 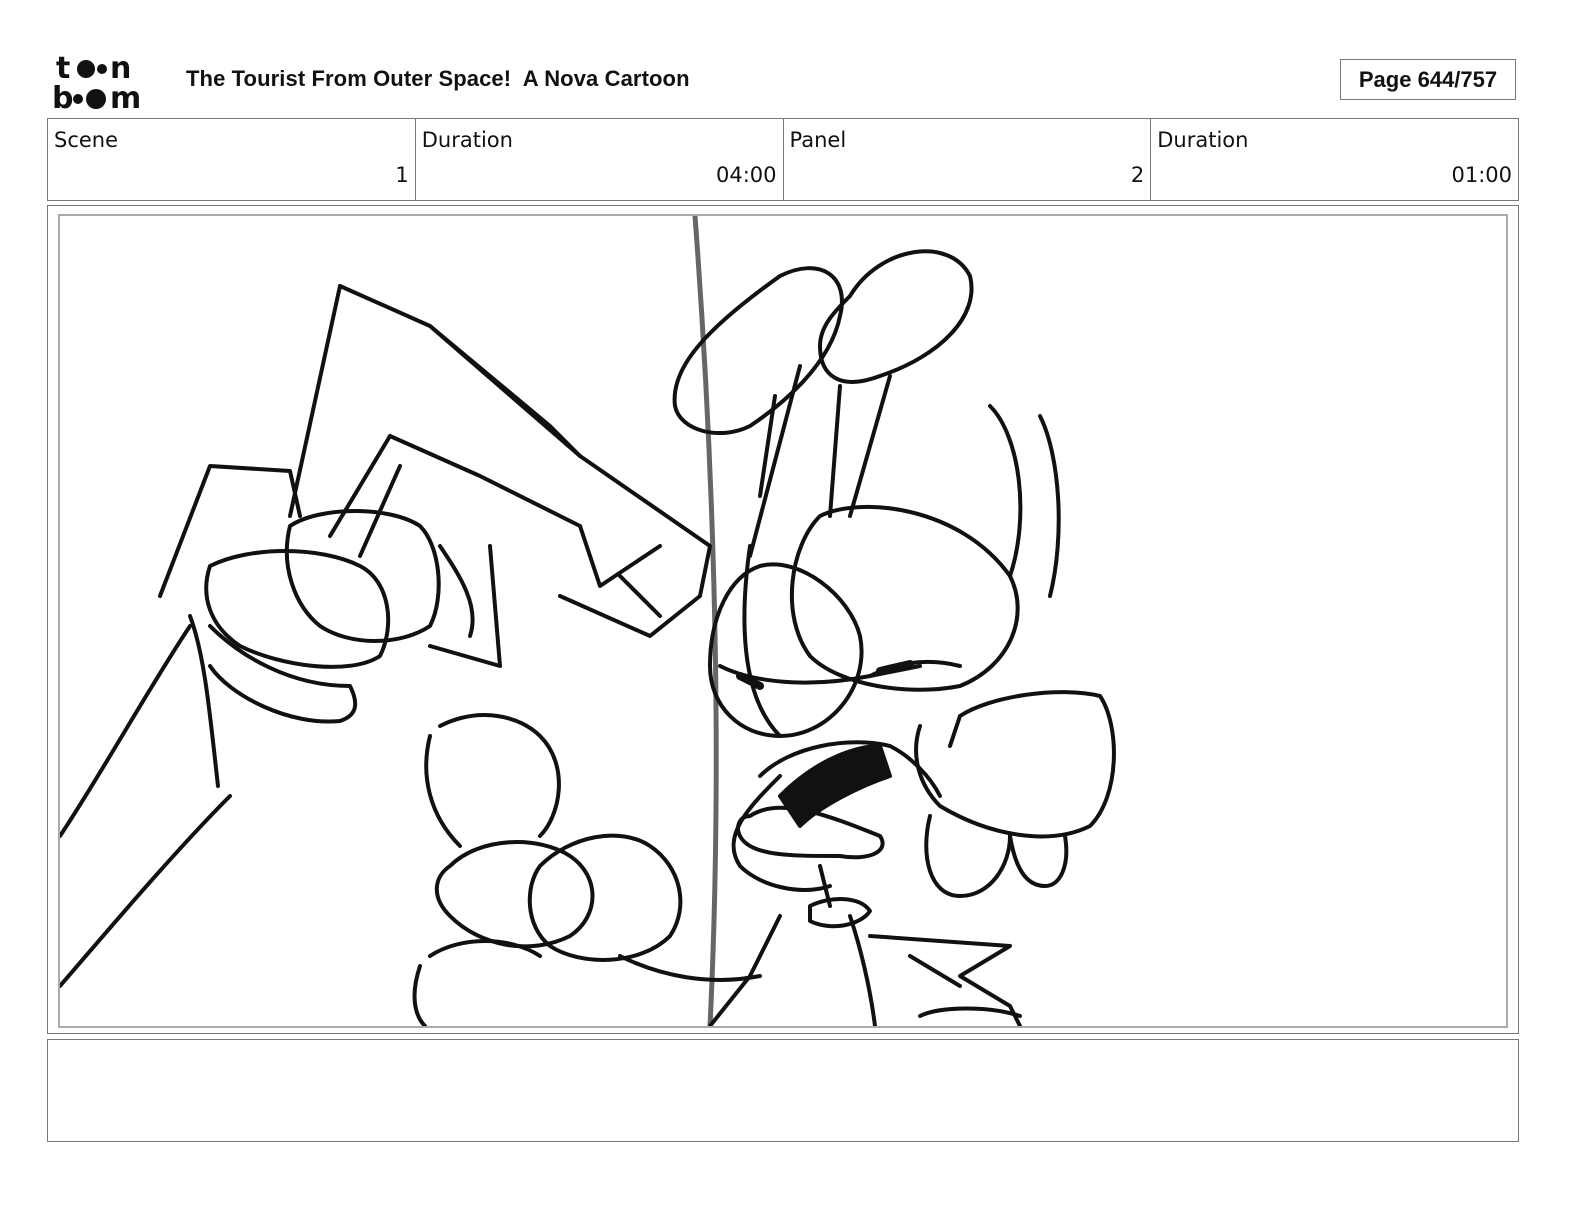 I want to click on page-indicator: Page 644/757, so click(x=1428, y=79).